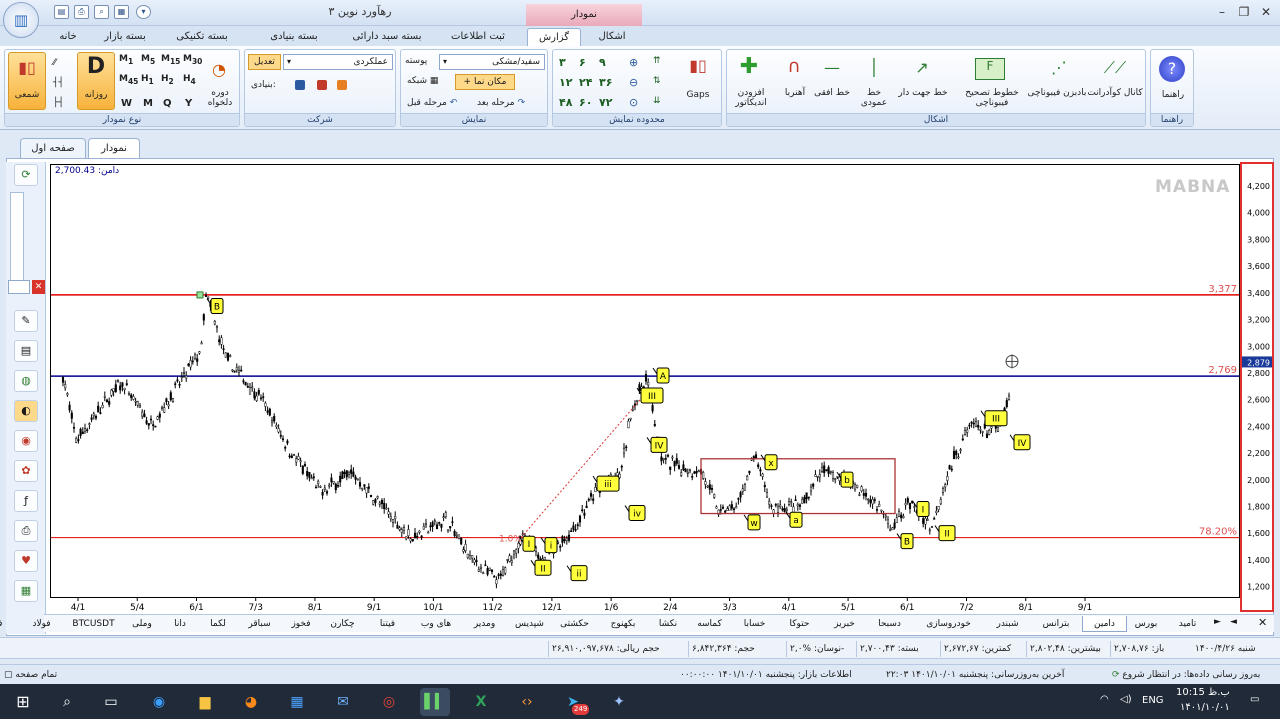  What do you see at coordinates (795, 93) in the screenshot?
I see `magnet-label: آهنربا` at bounding box center [795, 93].